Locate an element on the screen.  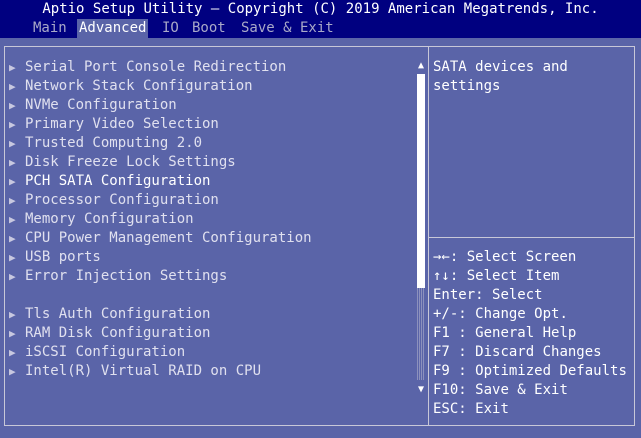
help-divider is located at coordinates (531, 237).